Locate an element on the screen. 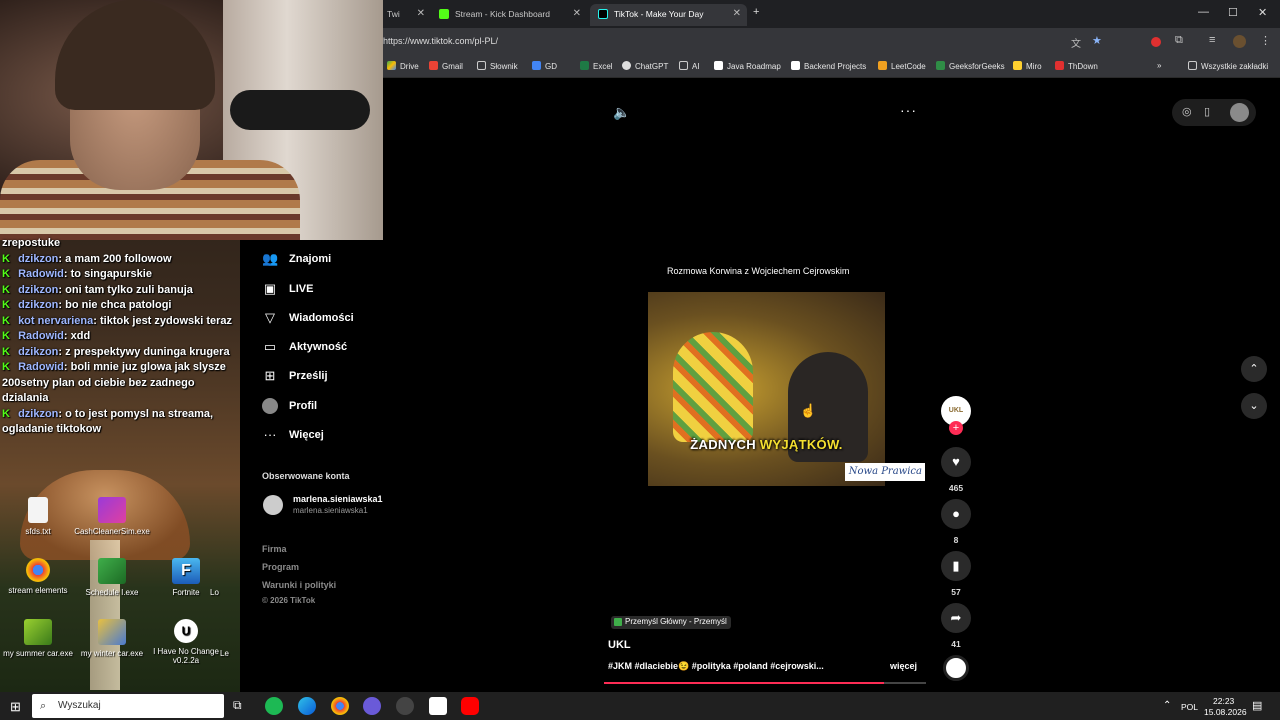  notification-icon: ▤ is located at coordinates (1257, 705).